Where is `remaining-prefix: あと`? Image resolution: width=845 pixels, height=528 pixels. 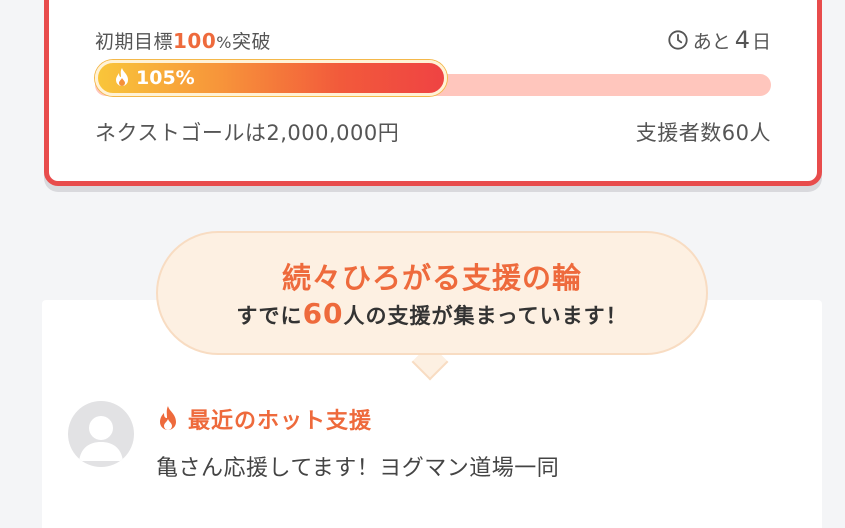
remaining-prefix: あと is located at coordinates (711, 41).